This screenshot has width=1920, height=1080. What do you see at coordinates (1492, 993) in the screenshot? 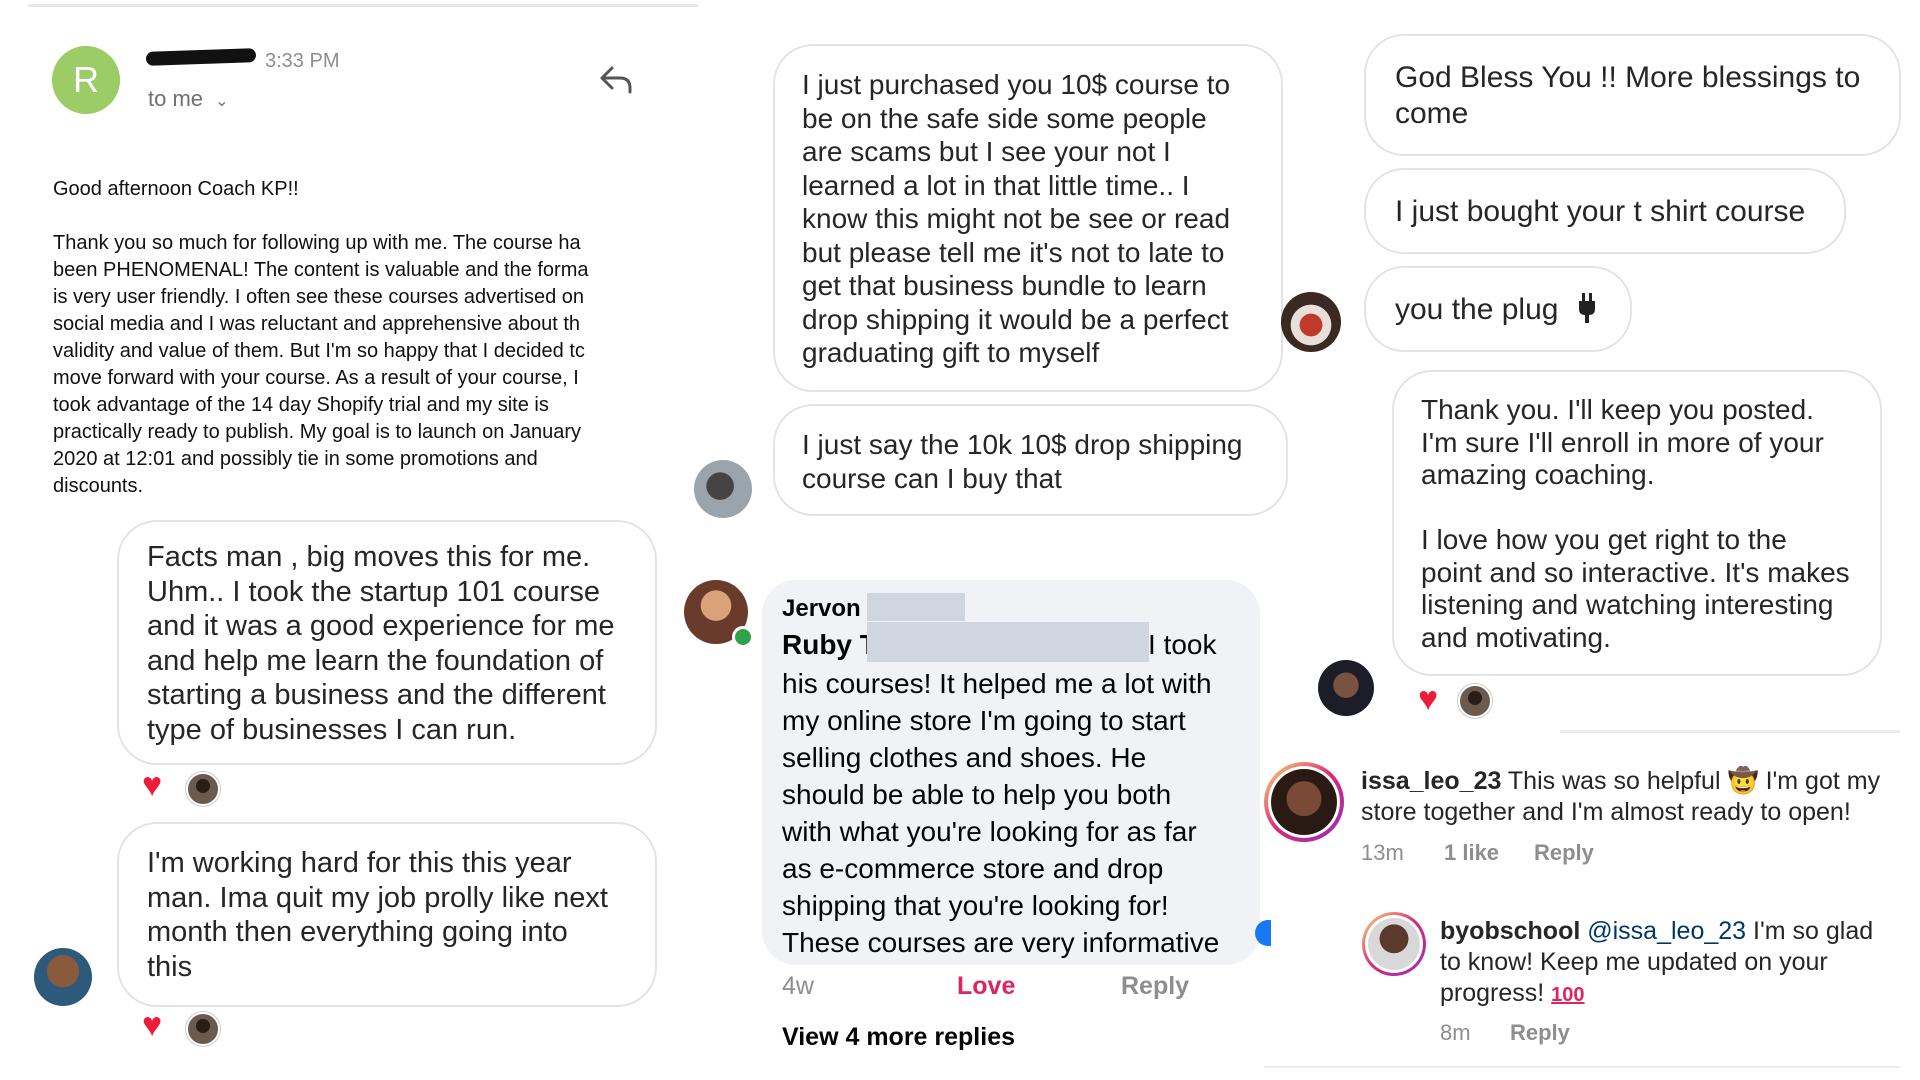
I see `reply-text: progress!` at bounding box center [1492, 993].